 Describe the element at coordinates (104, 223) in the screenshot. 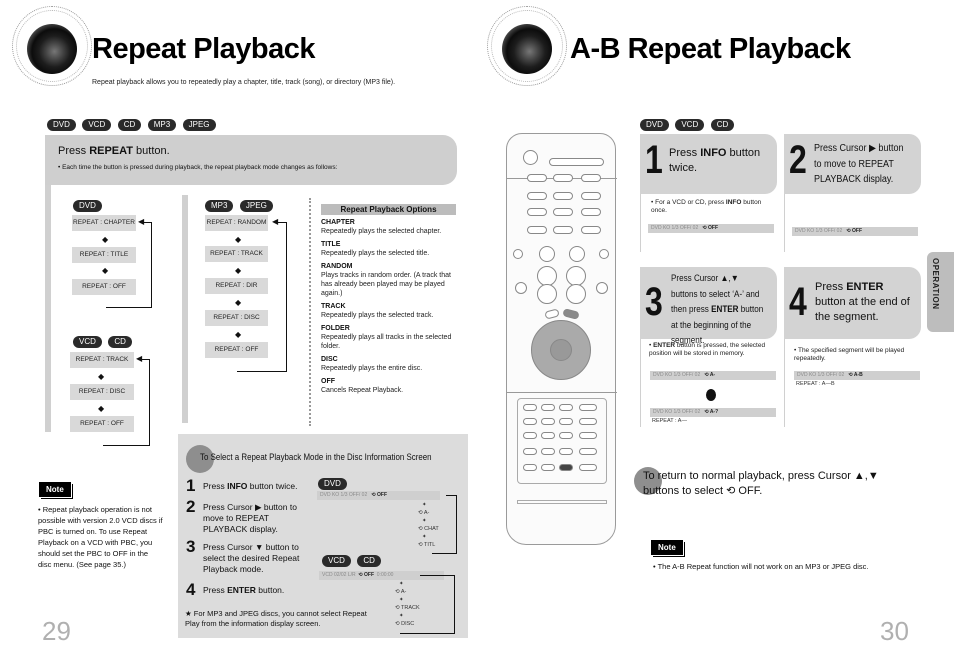

I see `flow-step: REPEAT : CHAPTER` at that location.